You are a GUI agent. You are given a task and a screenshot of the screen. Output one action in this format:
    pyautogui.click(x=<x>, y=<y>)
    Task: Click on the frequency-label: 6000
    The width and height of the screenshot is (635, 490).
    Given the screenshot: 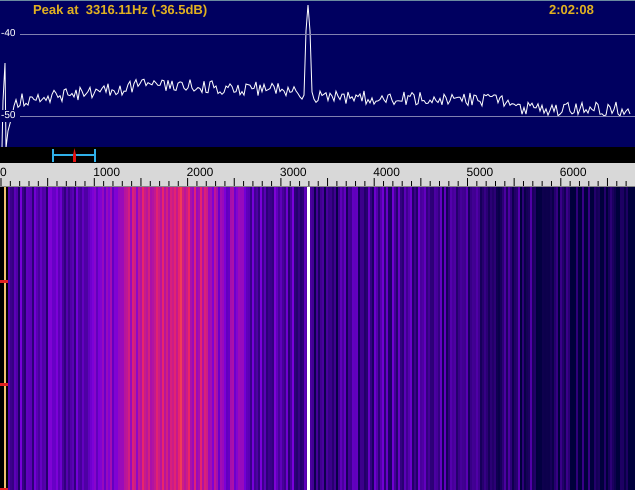 What is the action you would take?
    pyautogui.click(x=573, y=172)
    